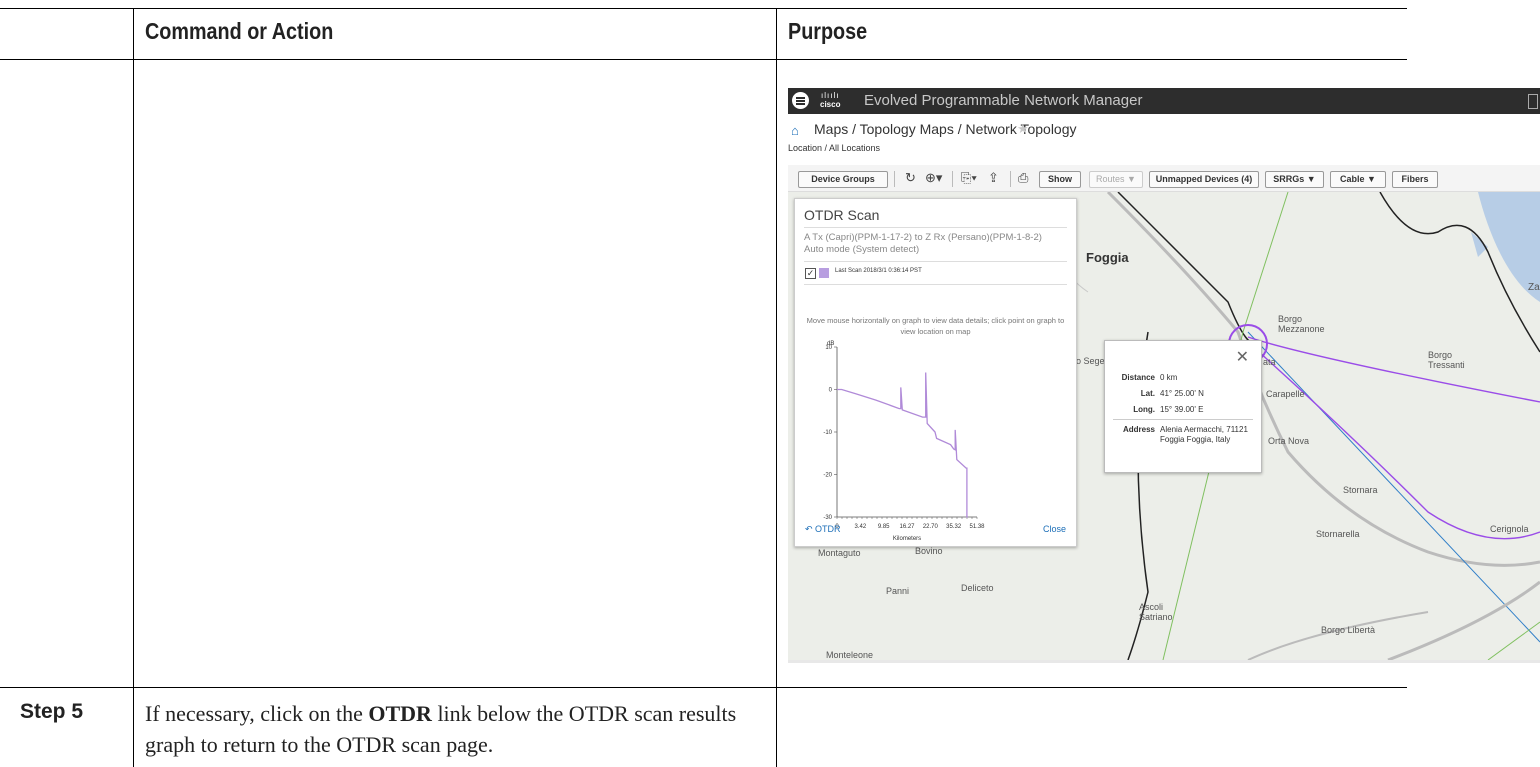 This screenshot has width=1540, height=767. Describe the element at coordinates (703, 687) in the screenshot. I see `row-rule` at that location.